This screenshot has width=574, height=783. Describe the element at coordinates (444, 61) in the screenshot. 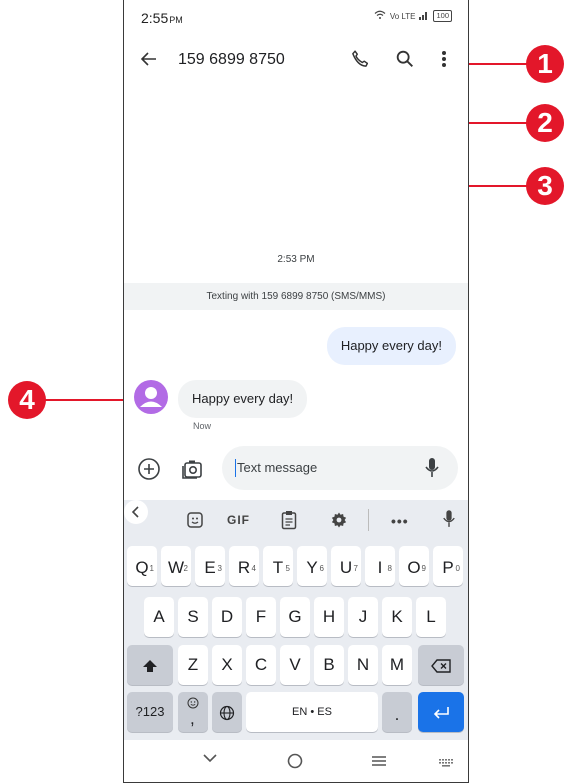

I see `more-options-icon` at that location.